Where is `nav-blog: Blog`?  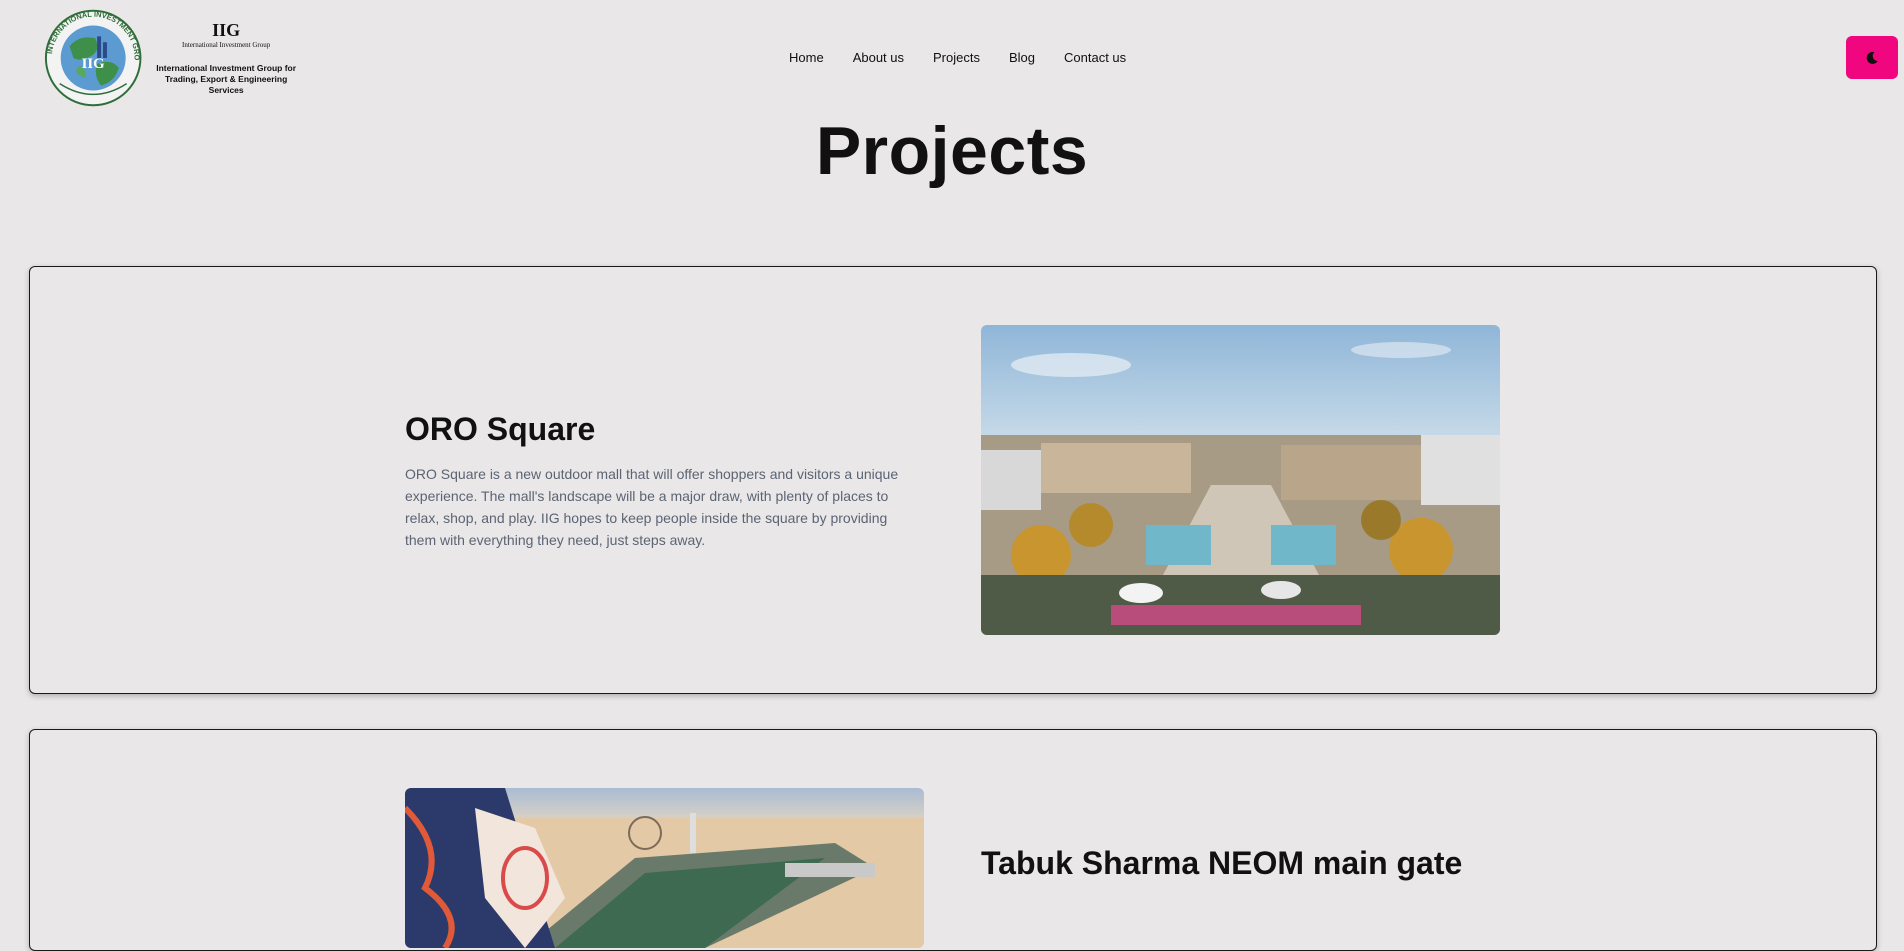 nav-blog: Blog is located at coordinates (1022, 57).